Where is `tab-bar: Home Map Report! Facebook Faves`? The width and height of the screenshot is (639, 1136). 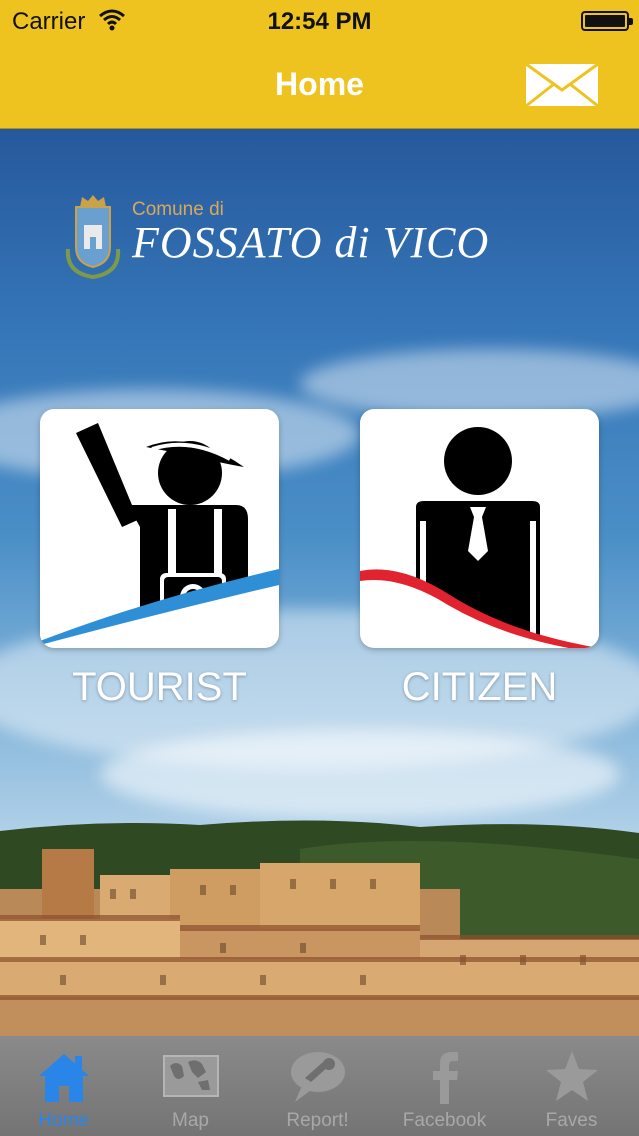
tab-bar: Home Map Report! Facebook Faves is located at coordinates (319, 1086).